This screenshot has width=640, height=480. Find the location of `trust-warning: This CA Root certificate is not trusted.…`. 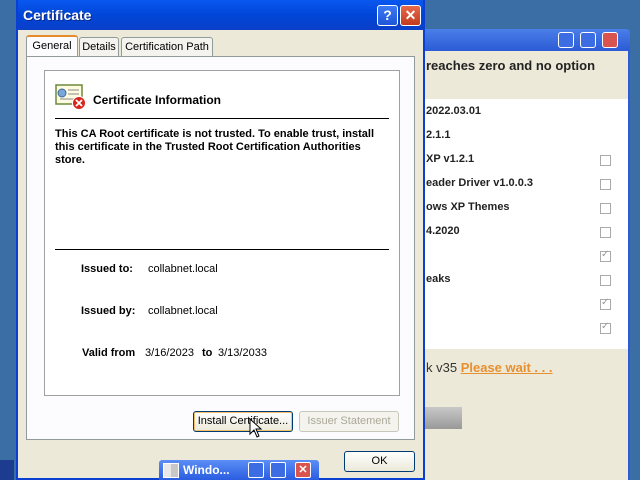

trust-warning: This CA Root certificate is not trusted.… is located at coordinates (215, 147).